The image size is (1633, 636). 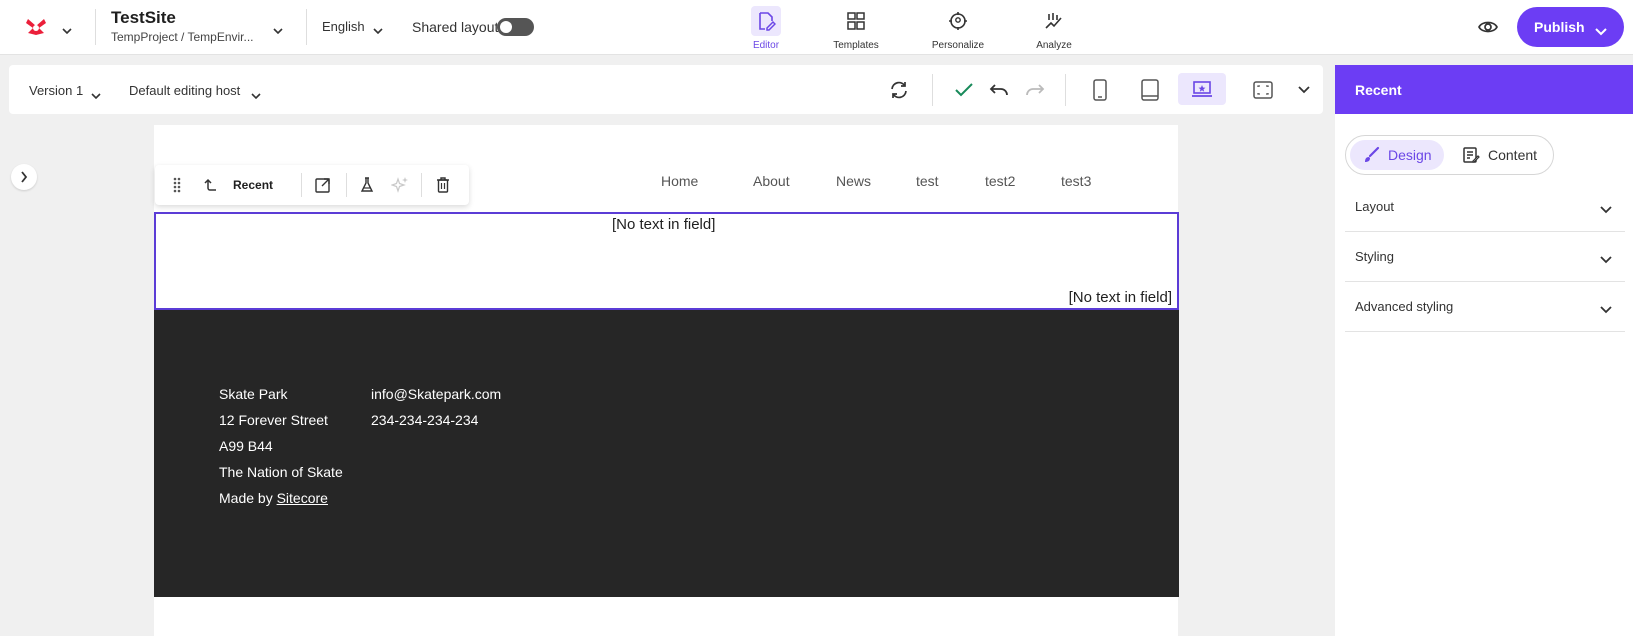 I want to click on footer-made-by: Made by Sitecore, so click(x=281, y=498).